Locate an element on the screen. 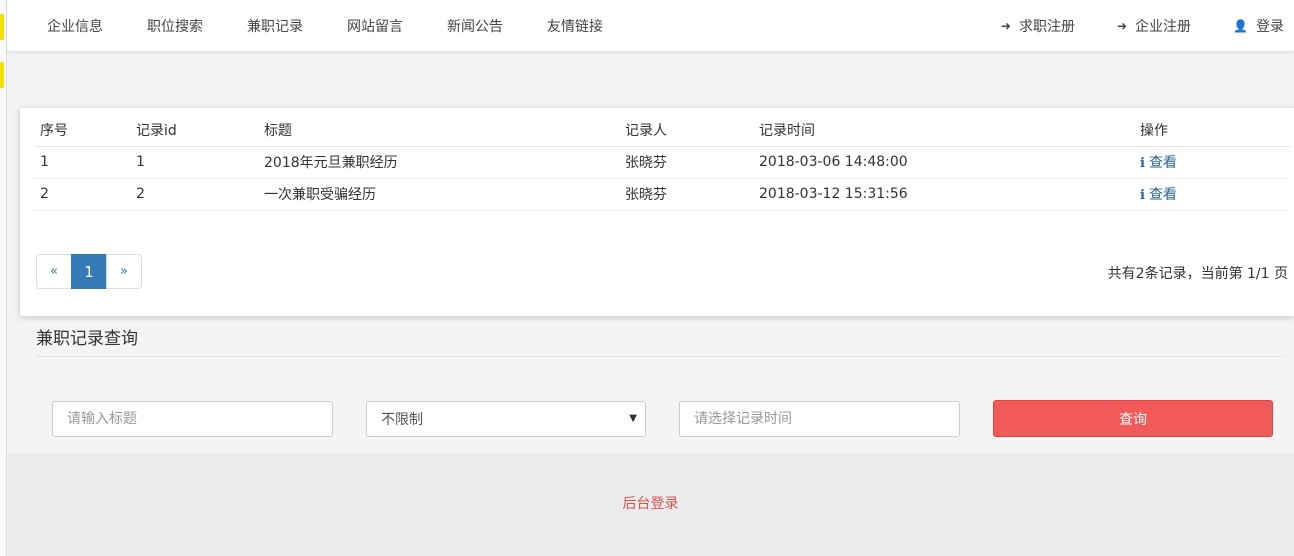  col-header-time: 记录时间 is located at coordinates (943, 130).